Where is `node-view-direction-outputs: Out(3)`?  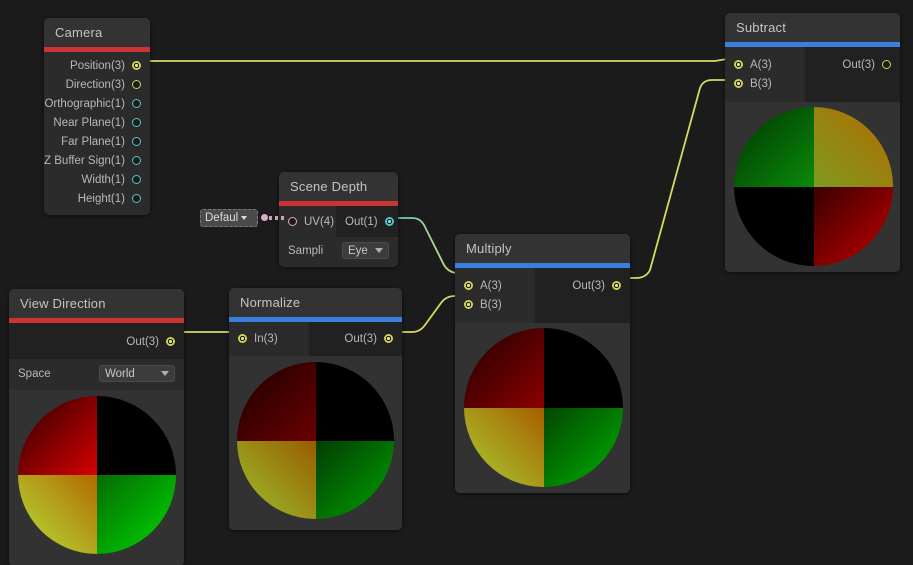 node-view-direction-outputs: Out(3) is located at coordinates (96, 341).